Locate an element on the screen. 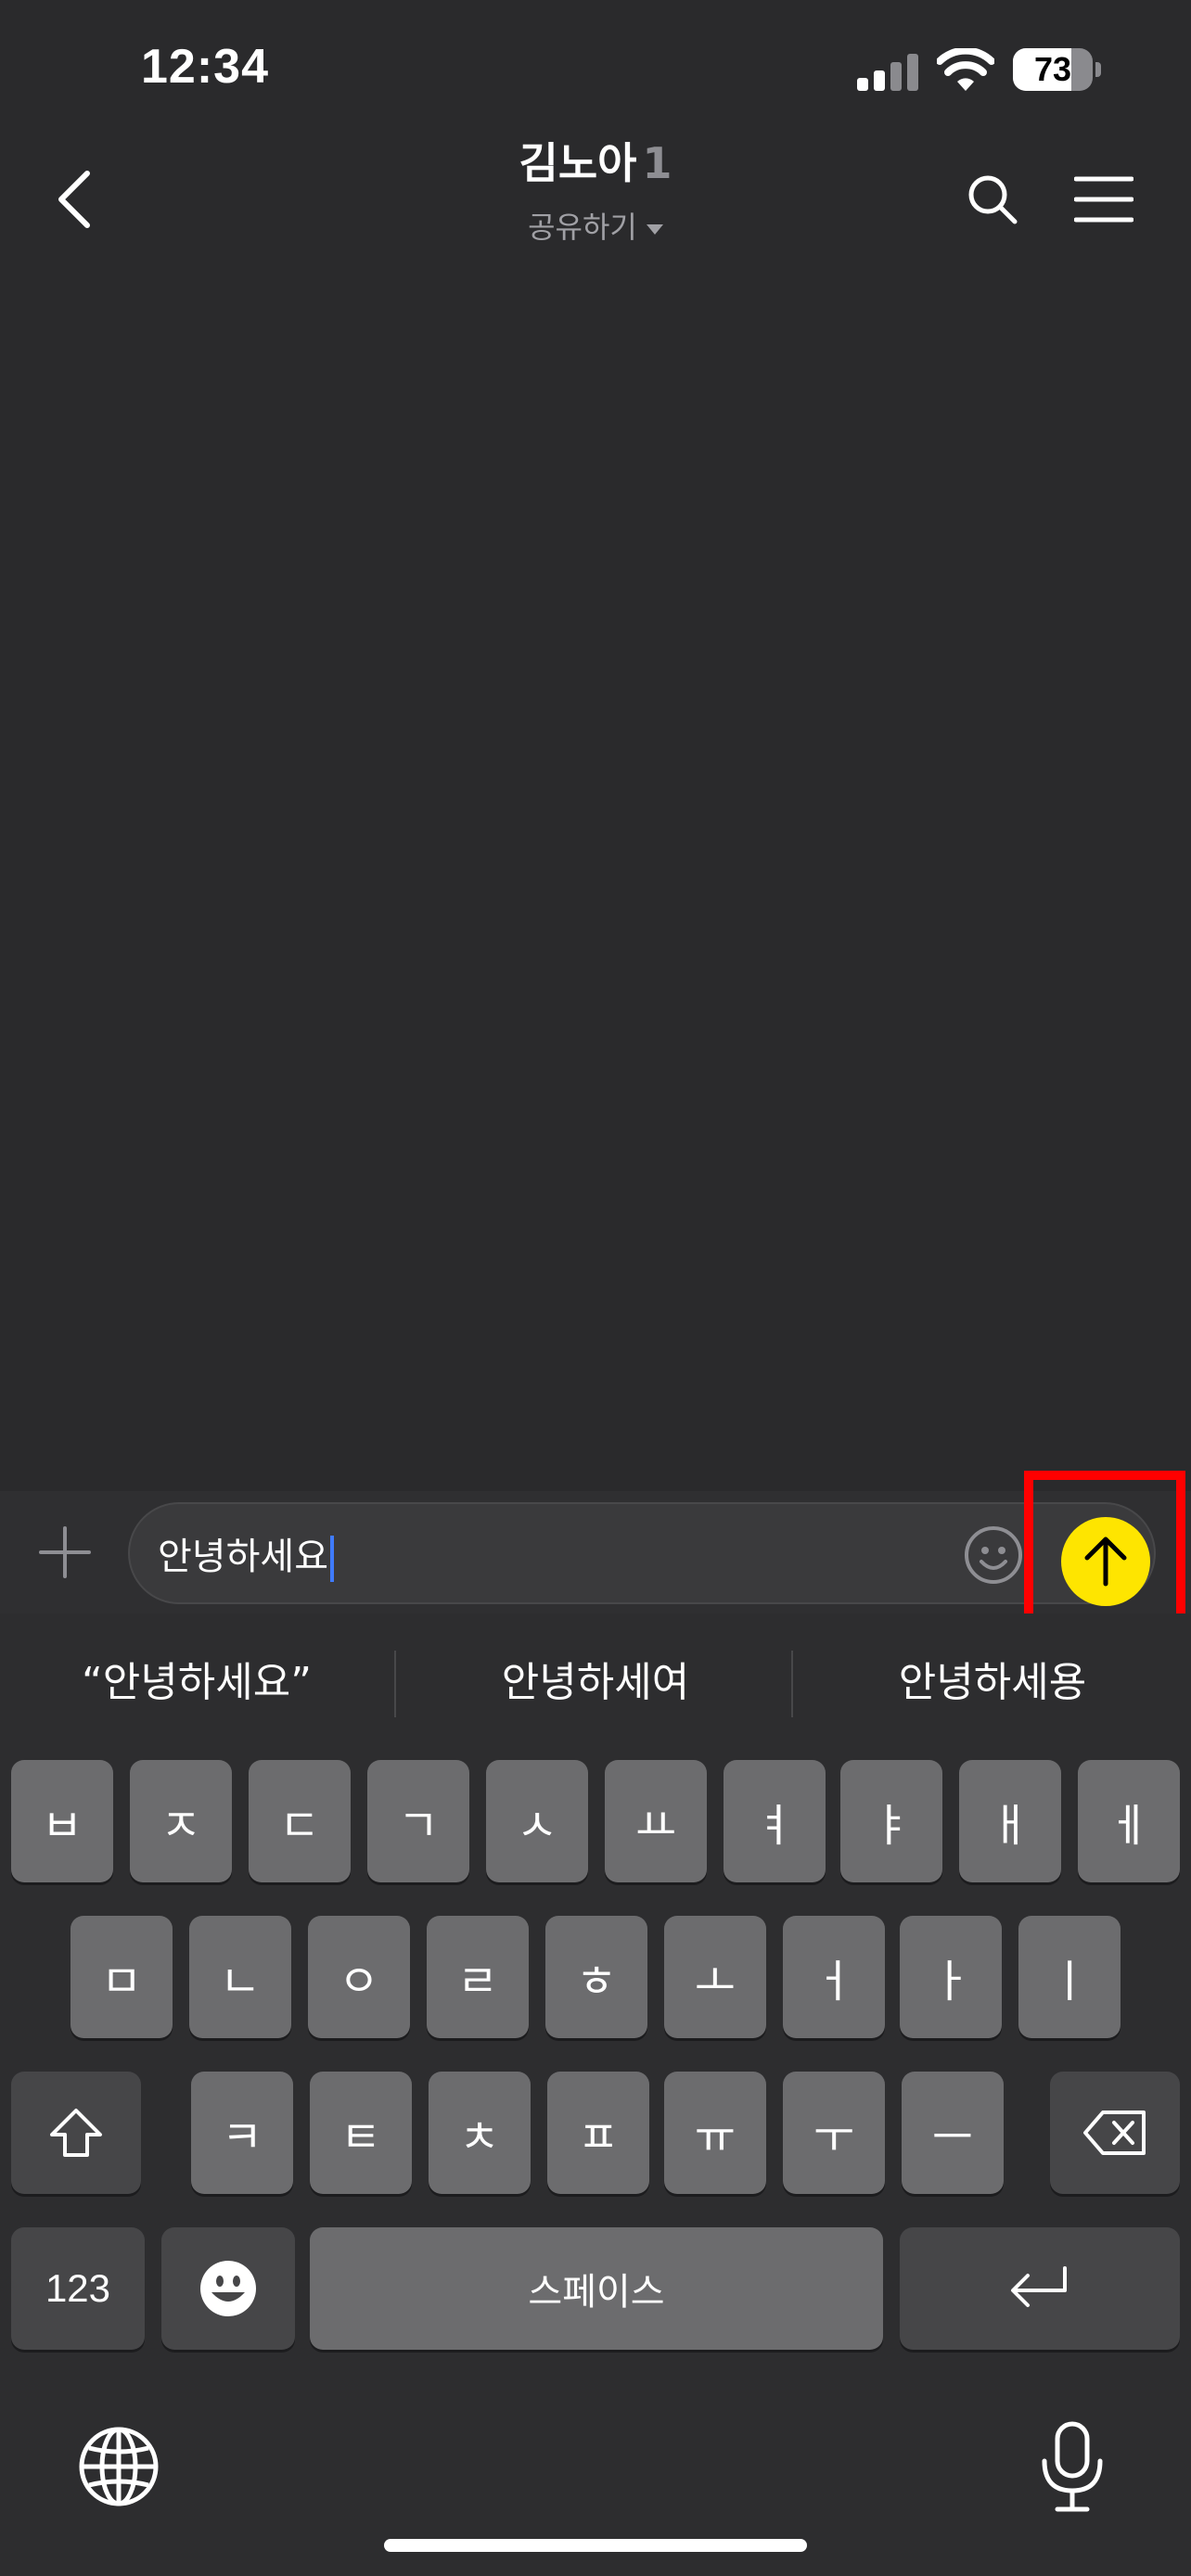  suggestion-2: 안녕하세여 is located at coordinates (595, 1683).